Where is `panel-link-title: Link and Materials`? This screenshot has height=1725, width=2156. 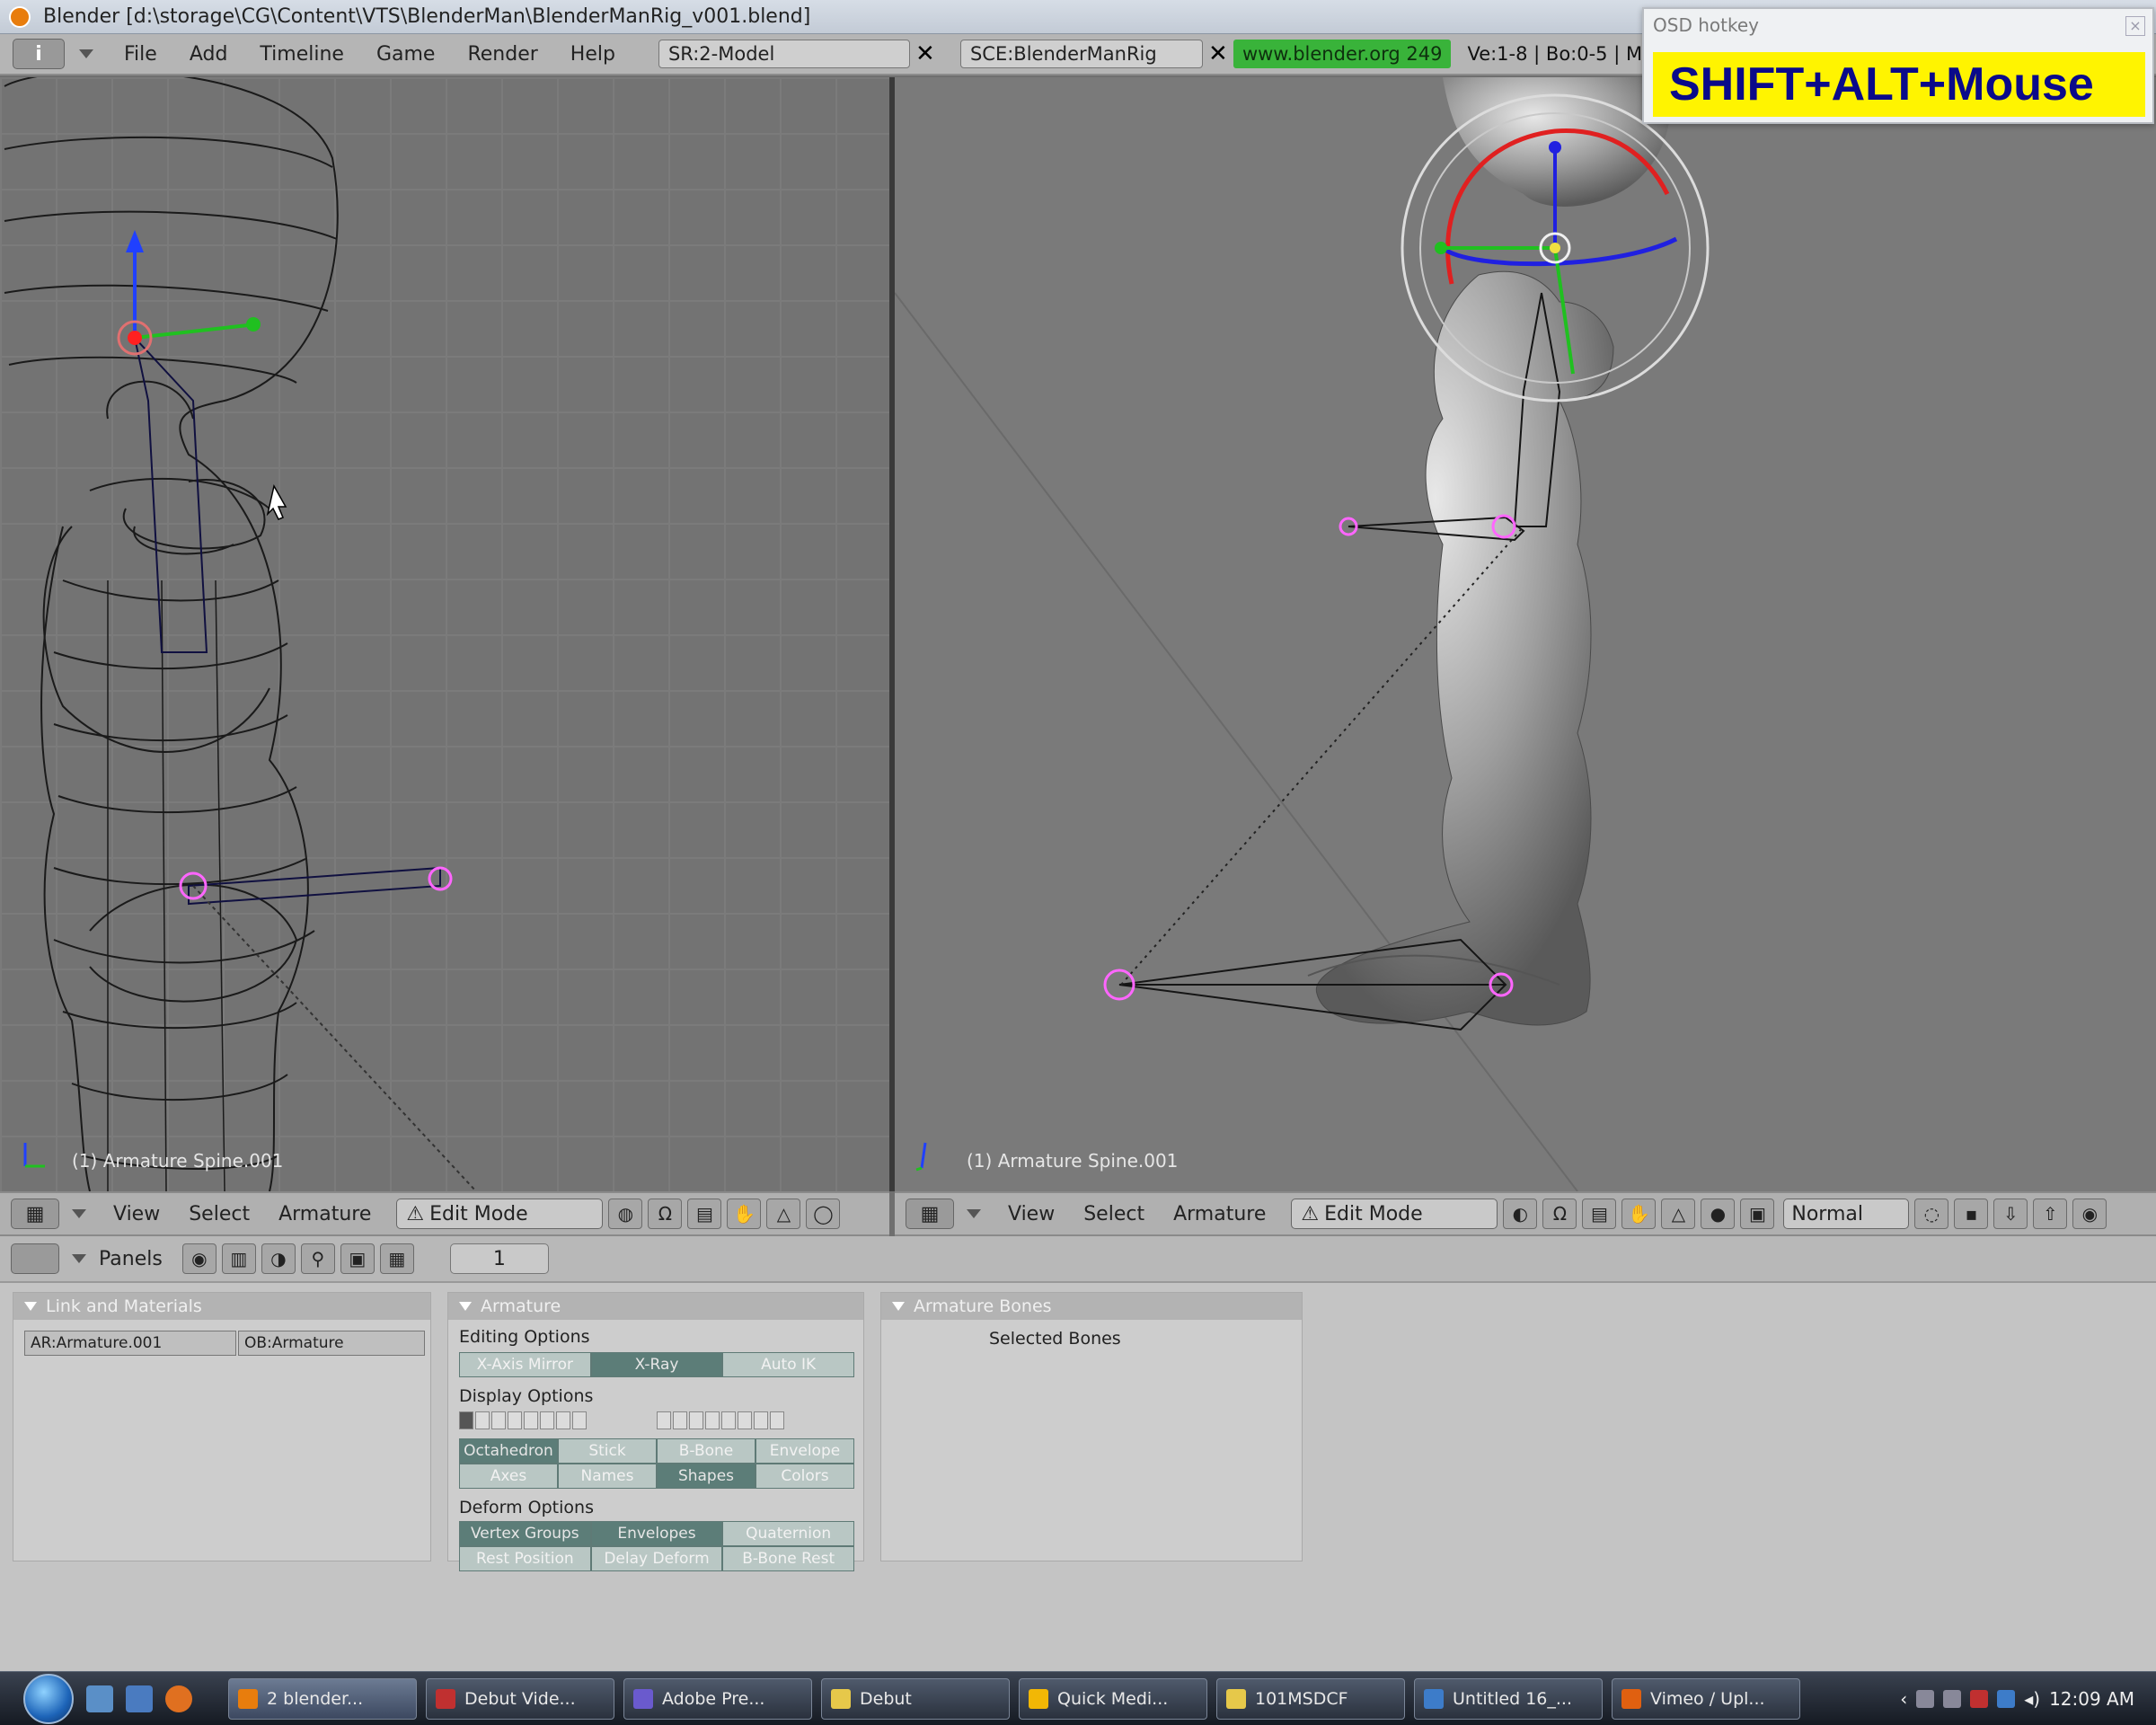
panel-link-title: Link and Materials is located at coordinates (222, 1306).